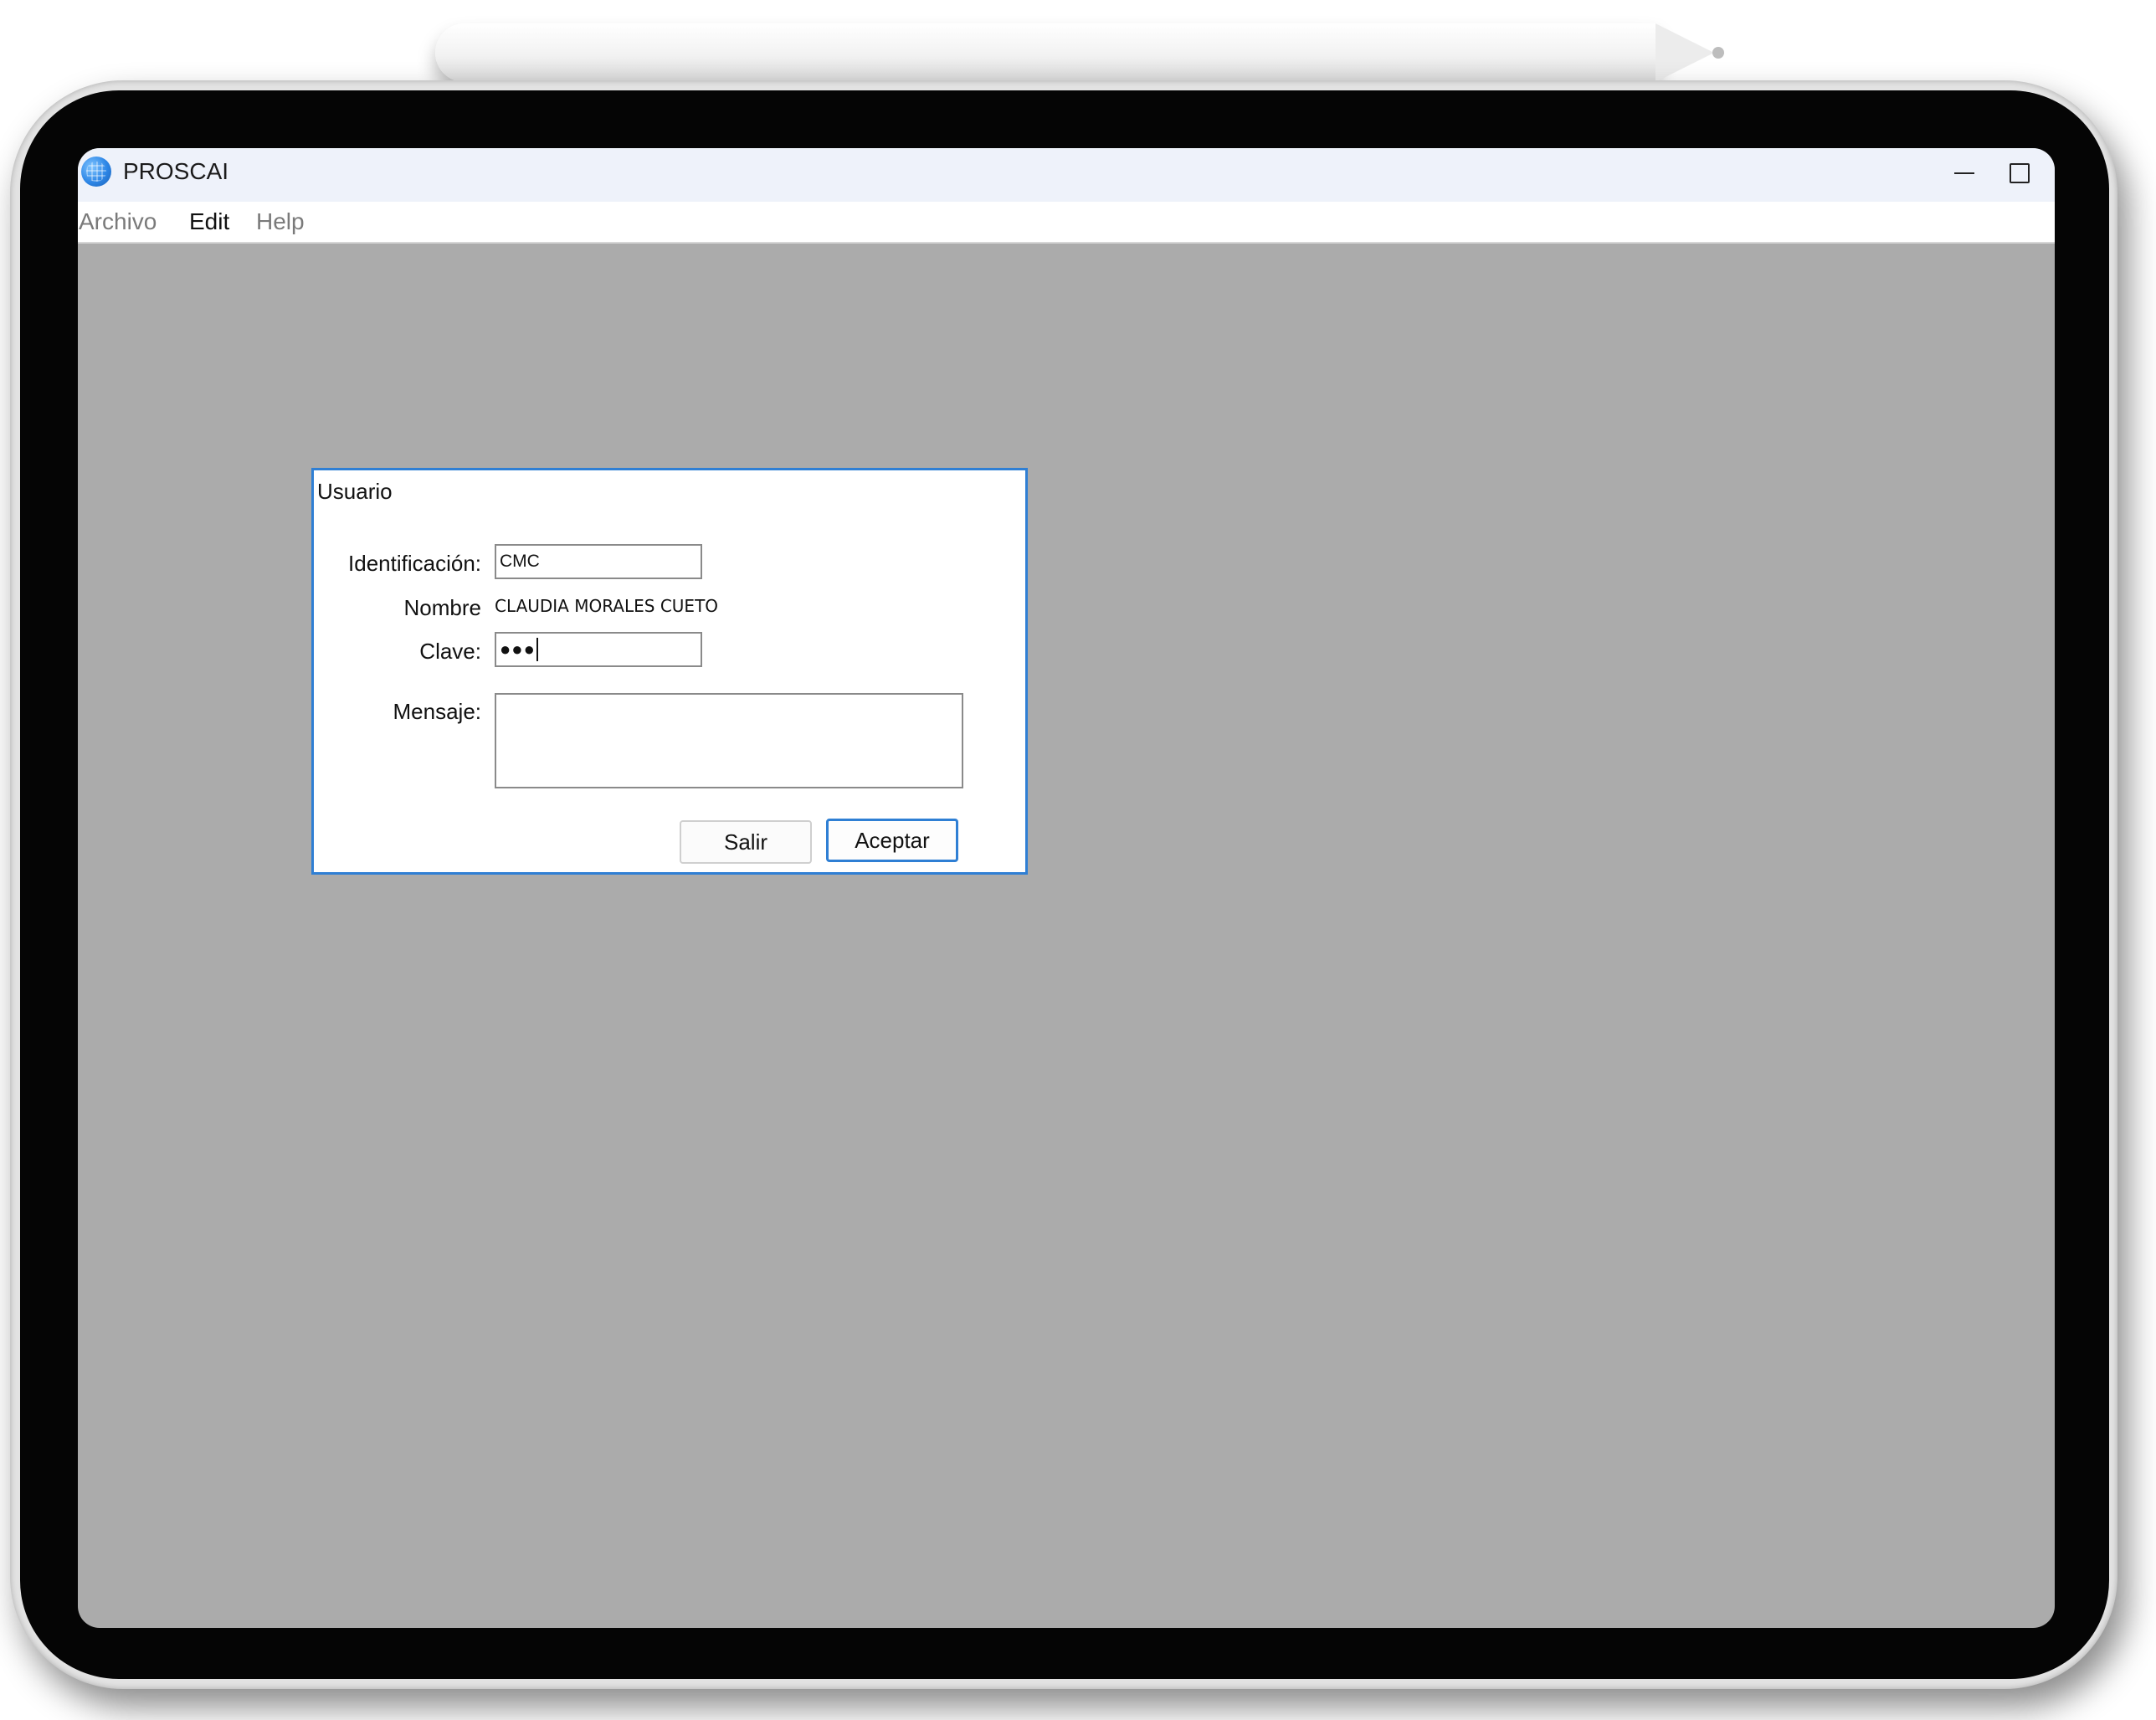 Image resolution: width=2156 pixels, height=1720 pixels. What do you see at coordinates (1046, 52) in the screenshot?
I see `apple-pencil` at bounding box center [1046, 52].